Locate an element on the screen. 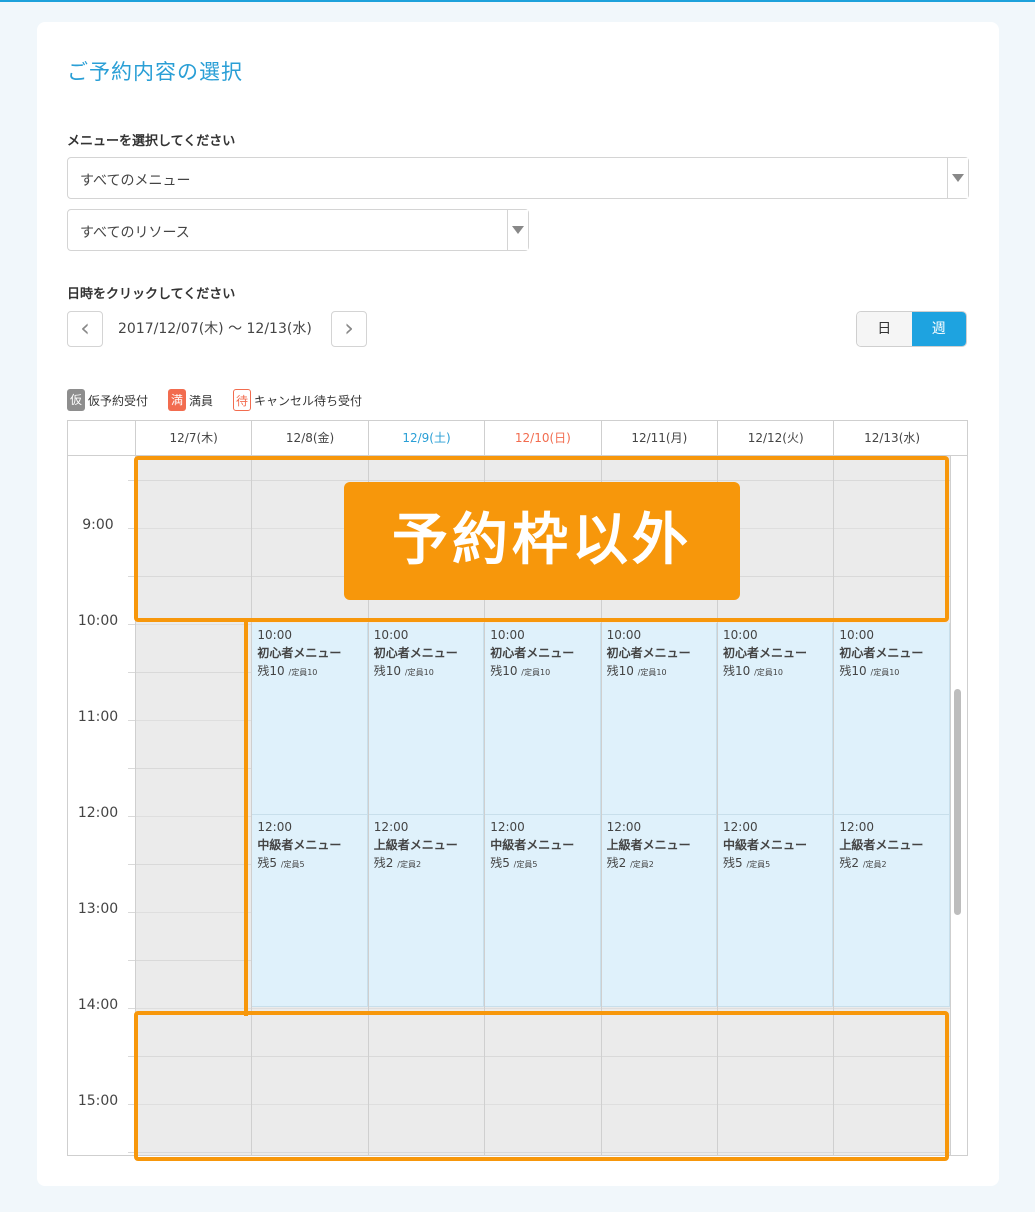  full-badge: 満 is located at coordinates (177, 400).